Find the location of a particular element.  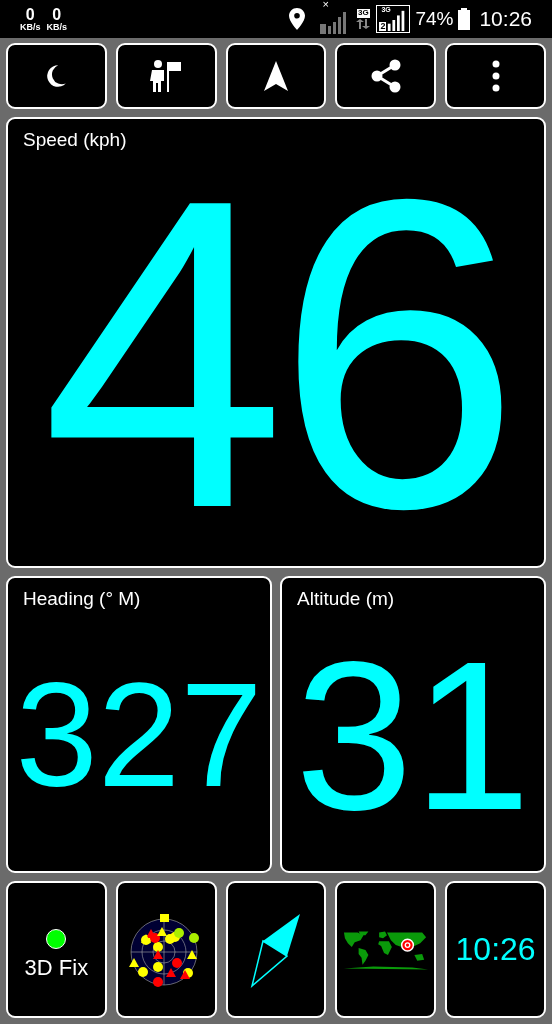

battery-percent: 74% is located at coordinates (434, 19).